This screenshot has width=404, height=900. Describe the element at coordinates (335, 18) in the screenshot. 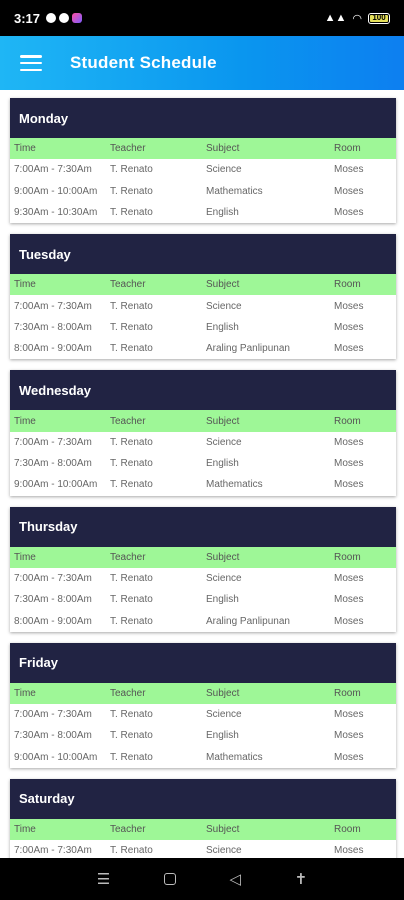

I see `signal-icon: ▲▲` at that location.